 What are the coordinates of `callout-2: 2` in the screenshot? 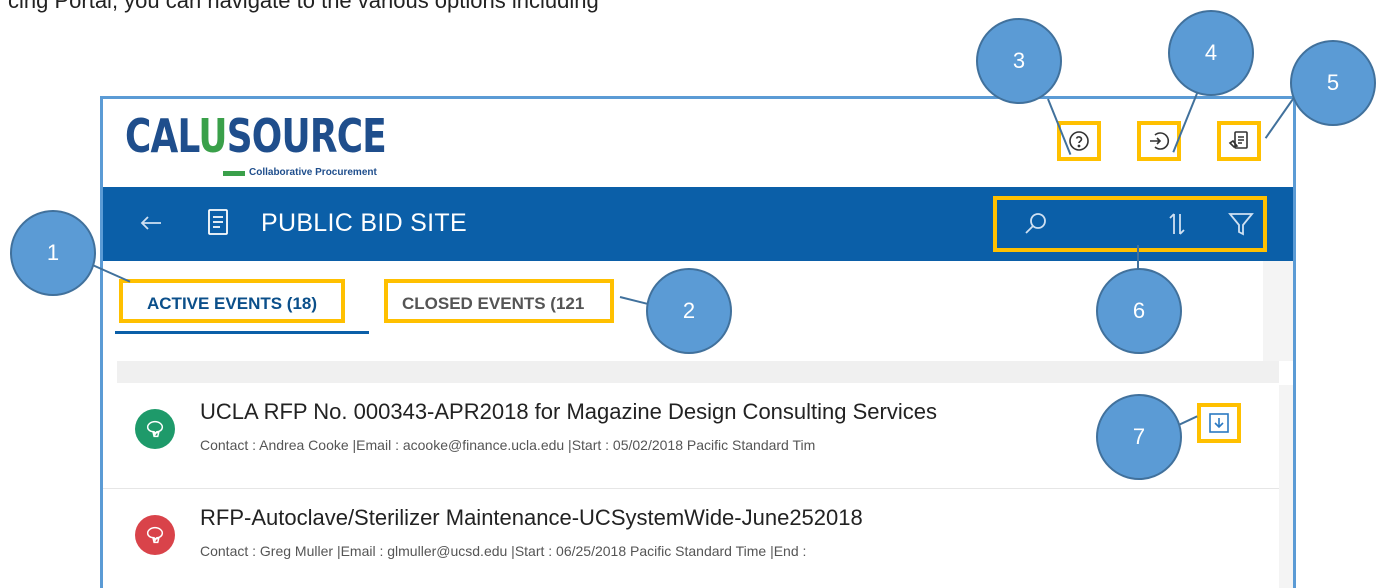 It's located at (689, 311).